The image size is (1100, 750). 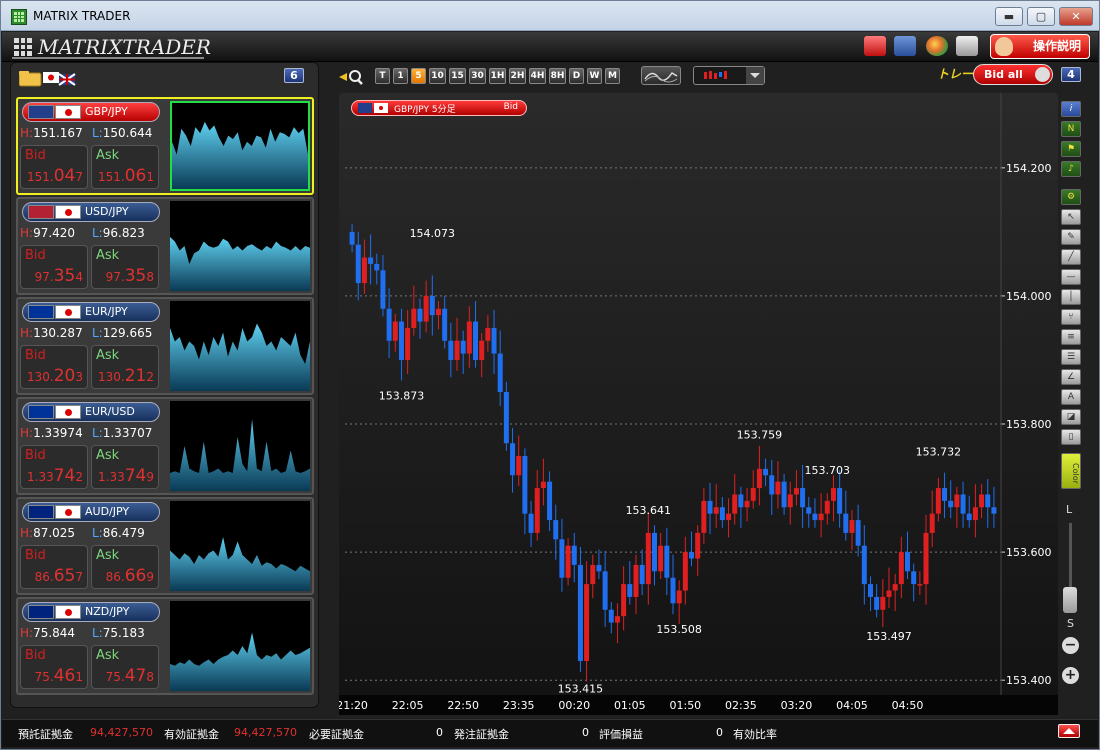 What do you see at coordinates (557, 76) in the screenshot?
I see `timeframe-button: 8H` at bounding box center [557, 76].